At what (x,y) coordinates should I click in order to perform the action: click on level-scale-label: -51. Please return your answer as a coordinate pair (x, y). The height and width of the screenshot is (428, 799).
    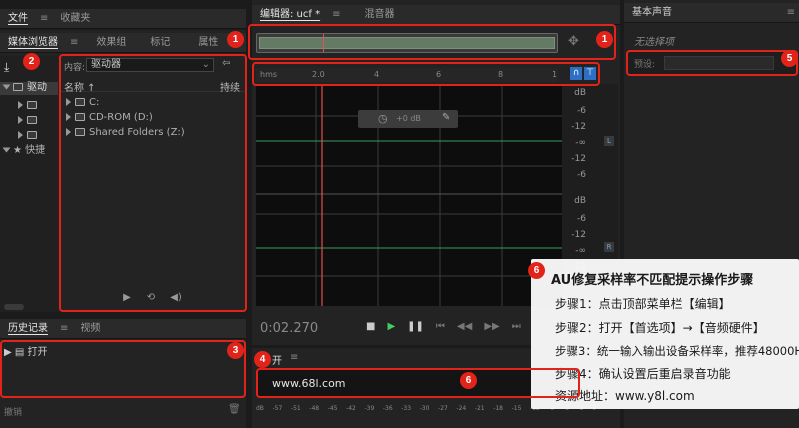
    Looking at the image, I should click on (295, 408).